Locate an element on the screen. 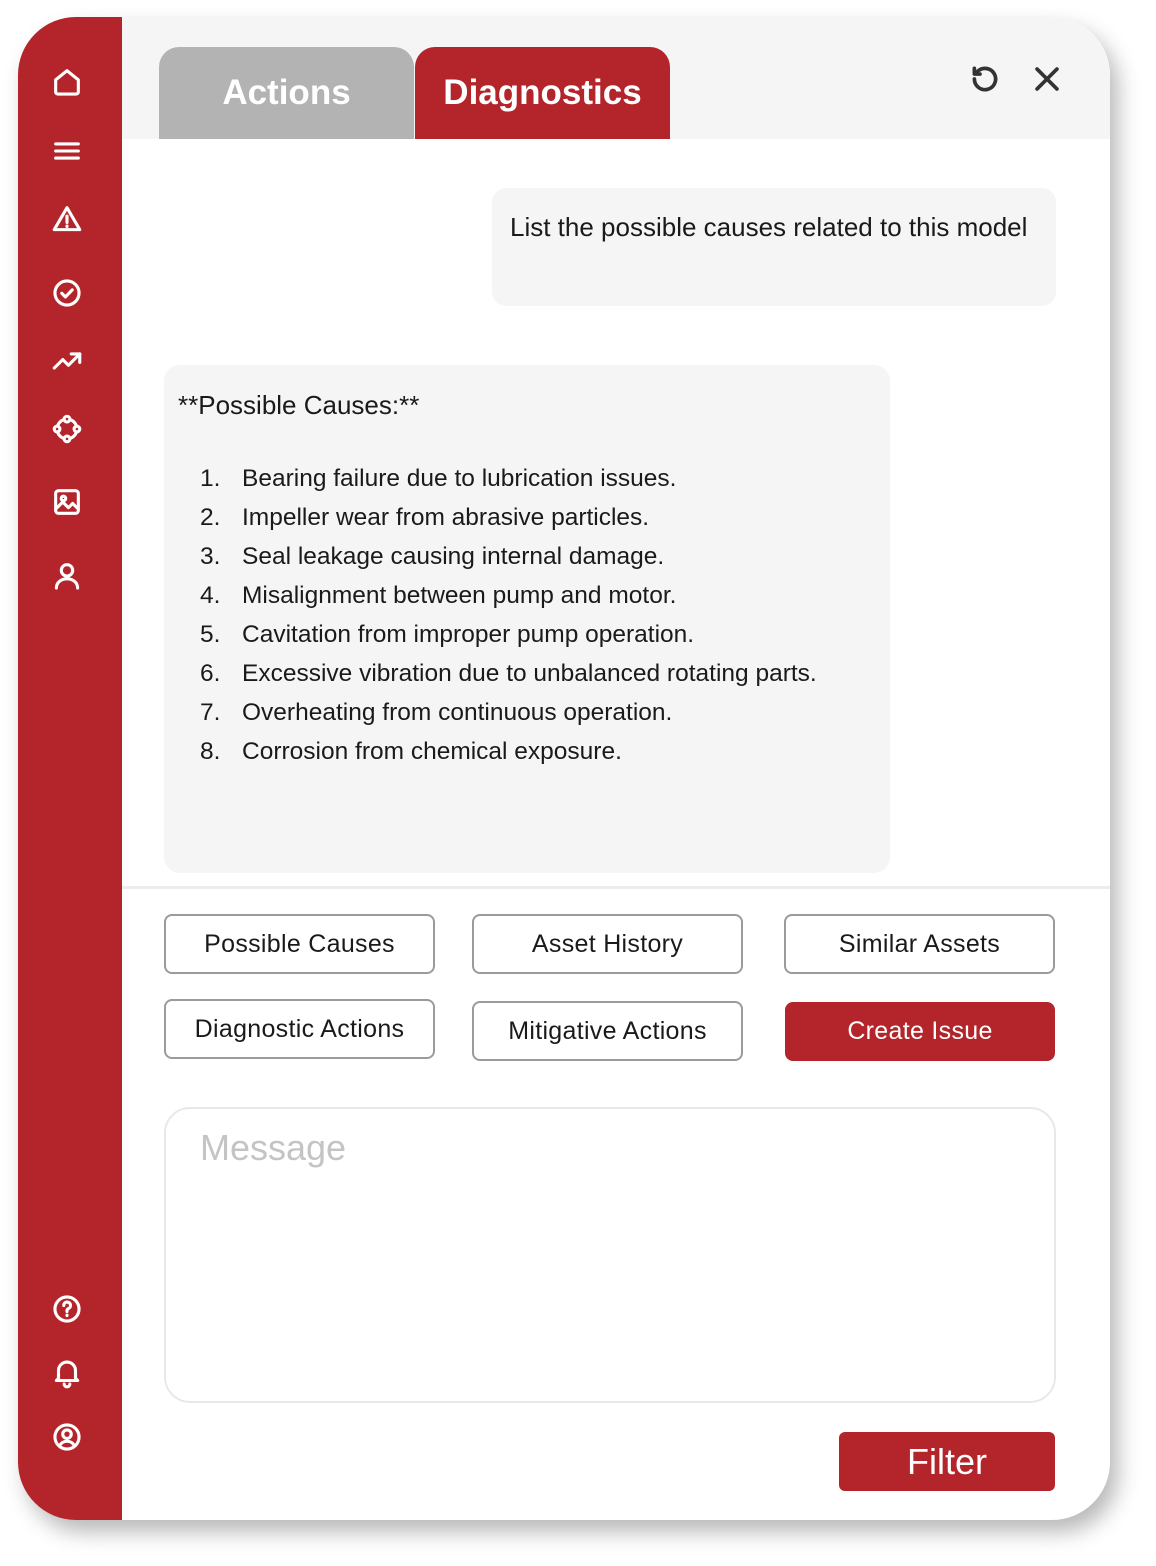  nodes-icon is located at coordinates (67, 429).